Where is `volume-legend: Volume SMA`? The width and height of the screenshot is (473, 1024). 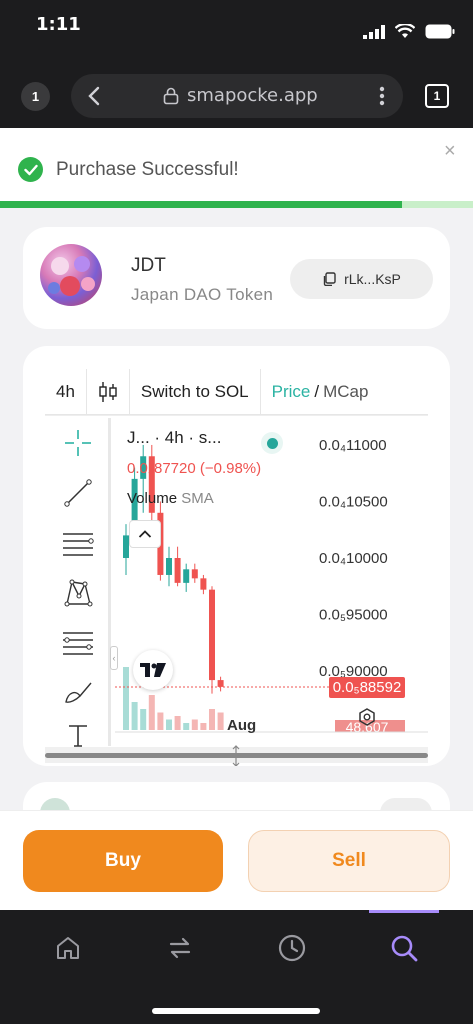
volume-legend: Volume SMA is located at coordinates (170, 498).